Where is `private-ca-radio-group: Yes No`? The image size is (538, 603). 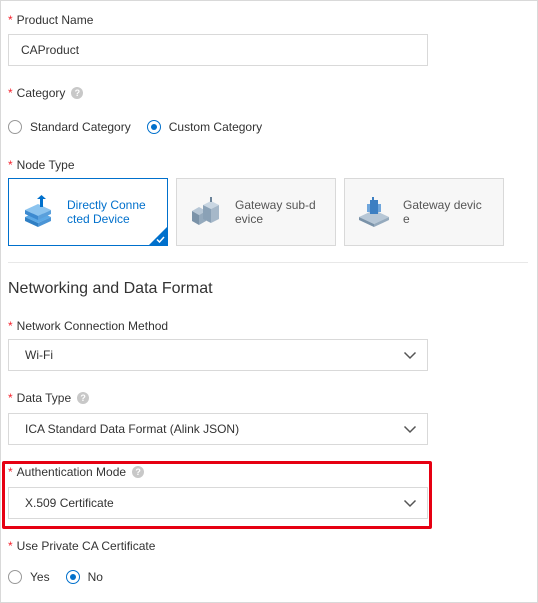 private-ca-radio-group: Yes No is located at coordinates (63, 577).